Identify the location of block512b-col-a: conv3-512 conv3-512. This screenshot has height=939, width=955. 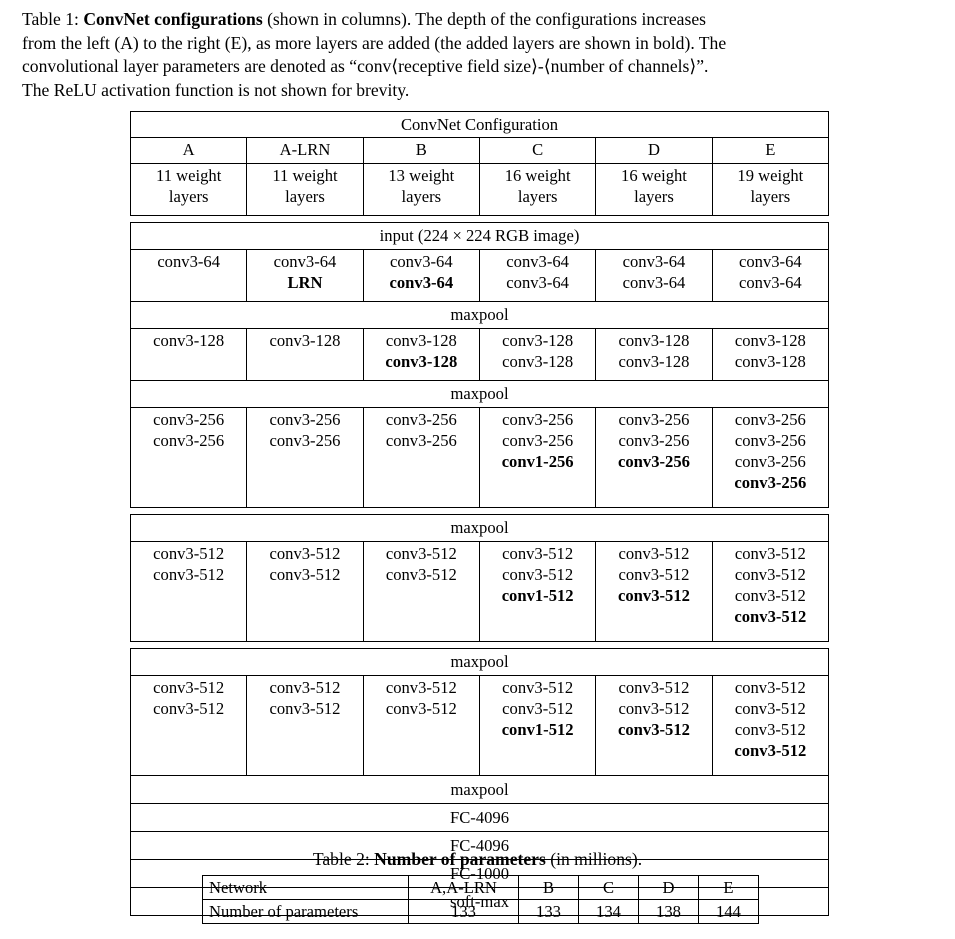
(188, 725).